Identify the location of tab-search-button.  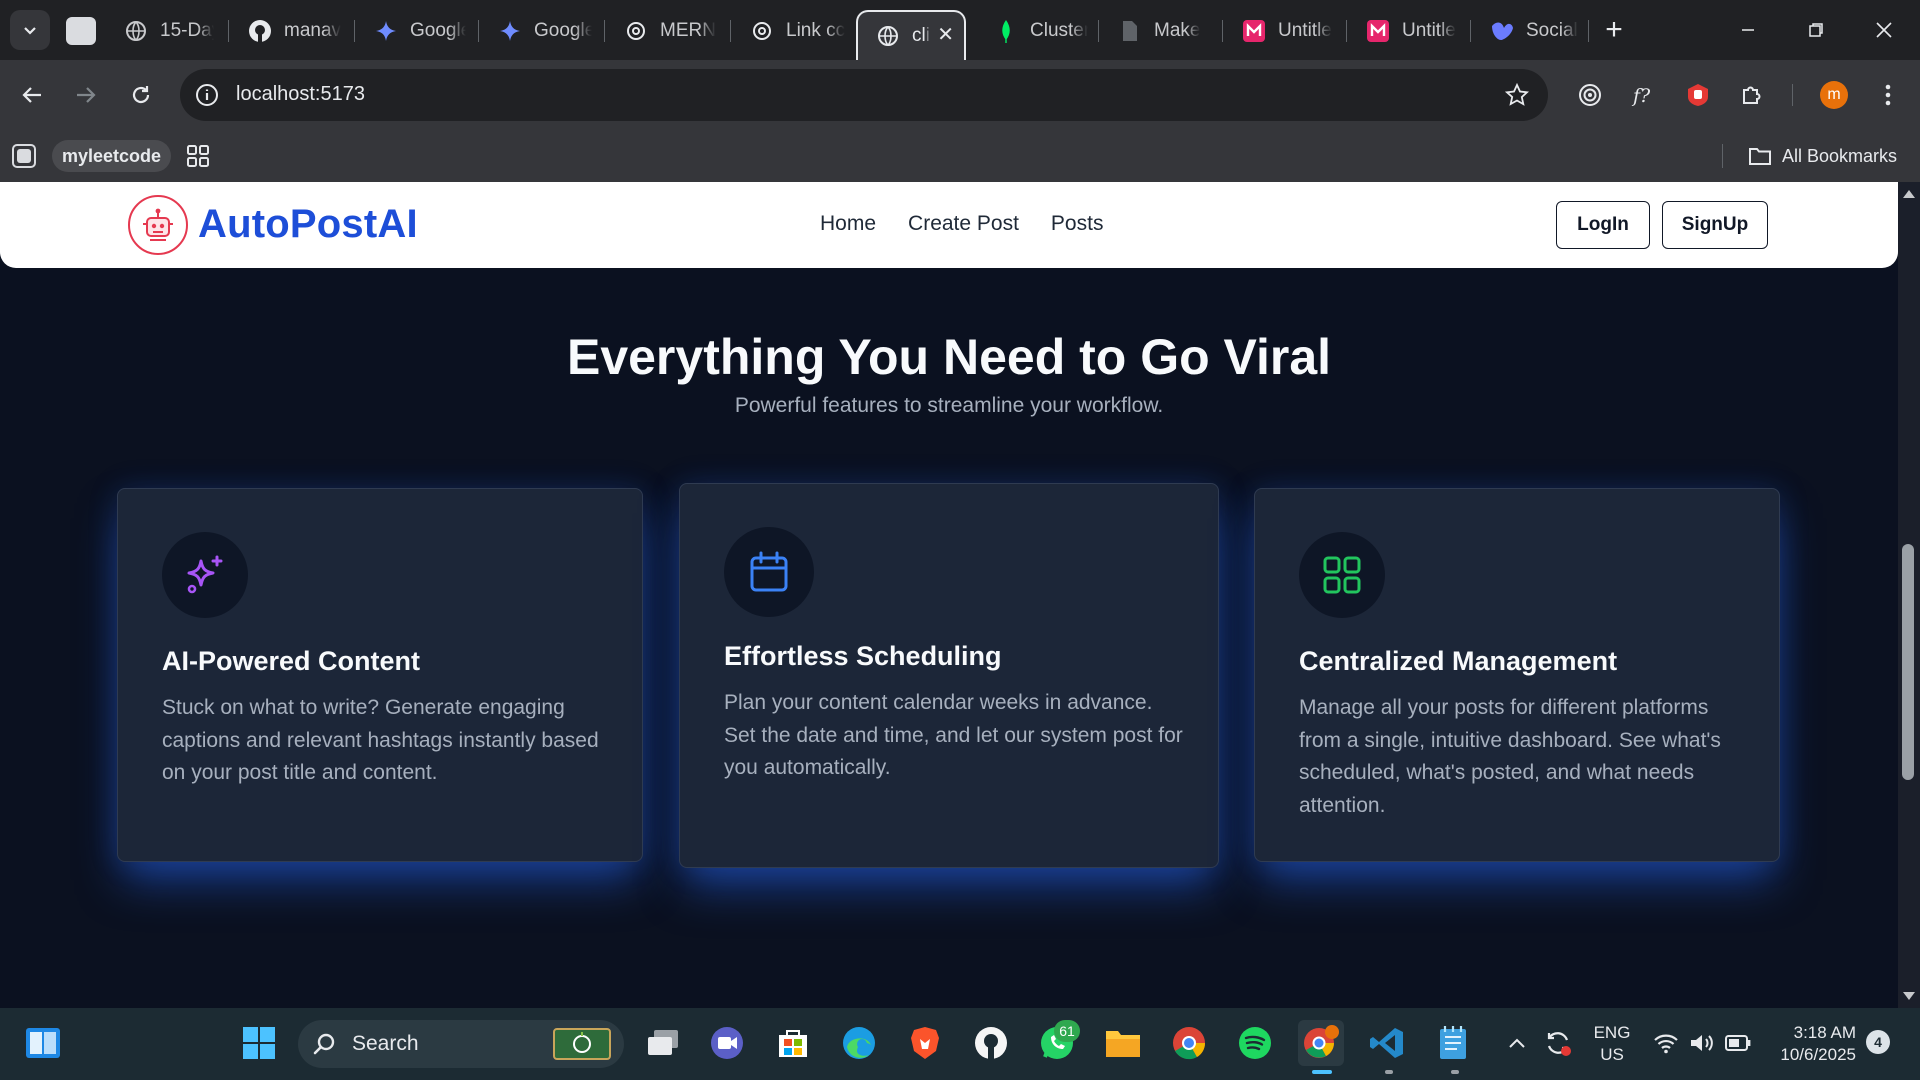
(30, 30).